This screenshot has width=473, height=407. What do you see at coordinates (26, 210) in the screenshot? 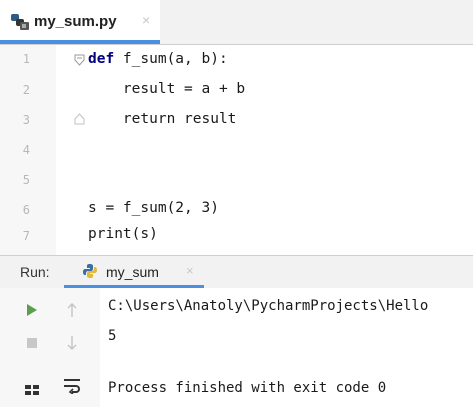
I see `line-number: 6` at bounding box center [26, 210].